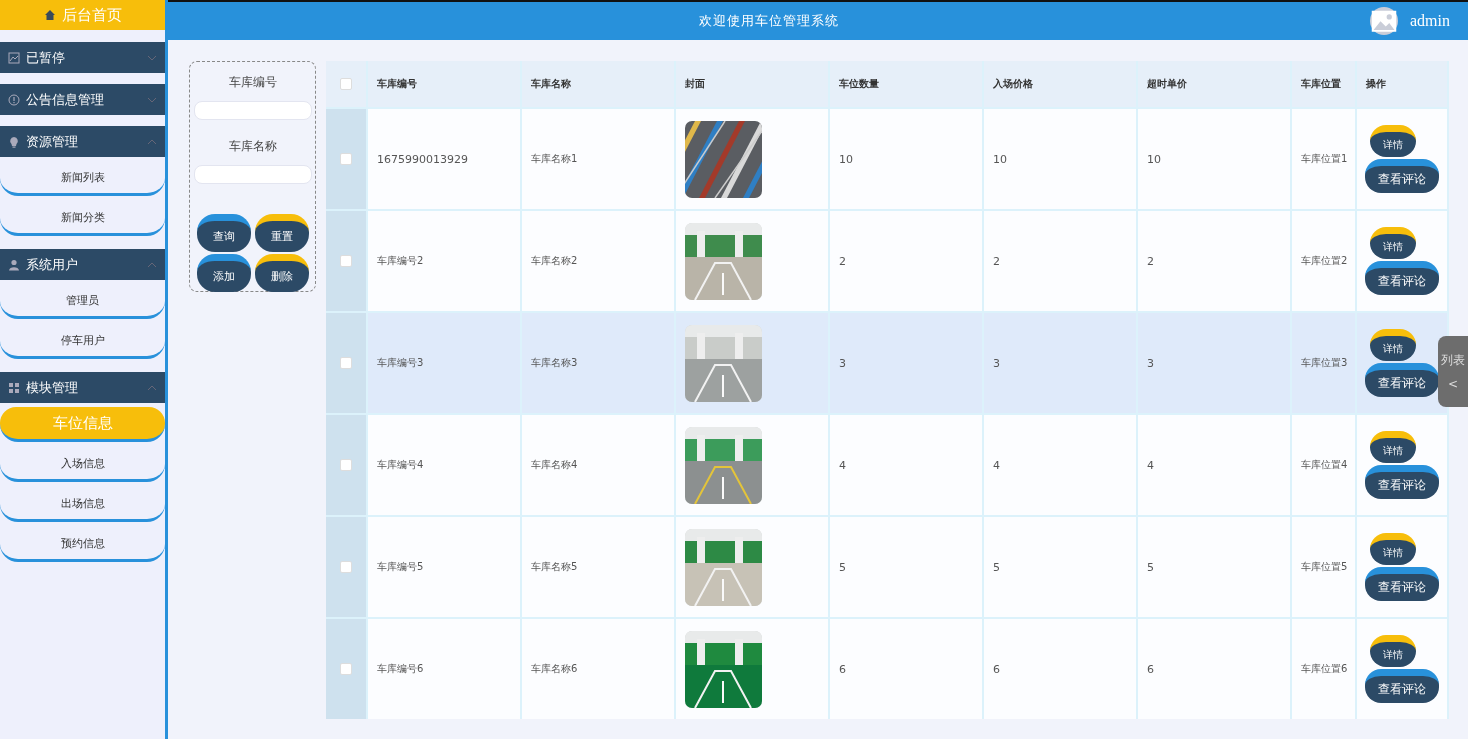 The image size is (1468, 739). What do you see at coordinates (599, 566) in the screenshot?
I see `table-cell: 车库名称5` at bounding box center [599, 566].